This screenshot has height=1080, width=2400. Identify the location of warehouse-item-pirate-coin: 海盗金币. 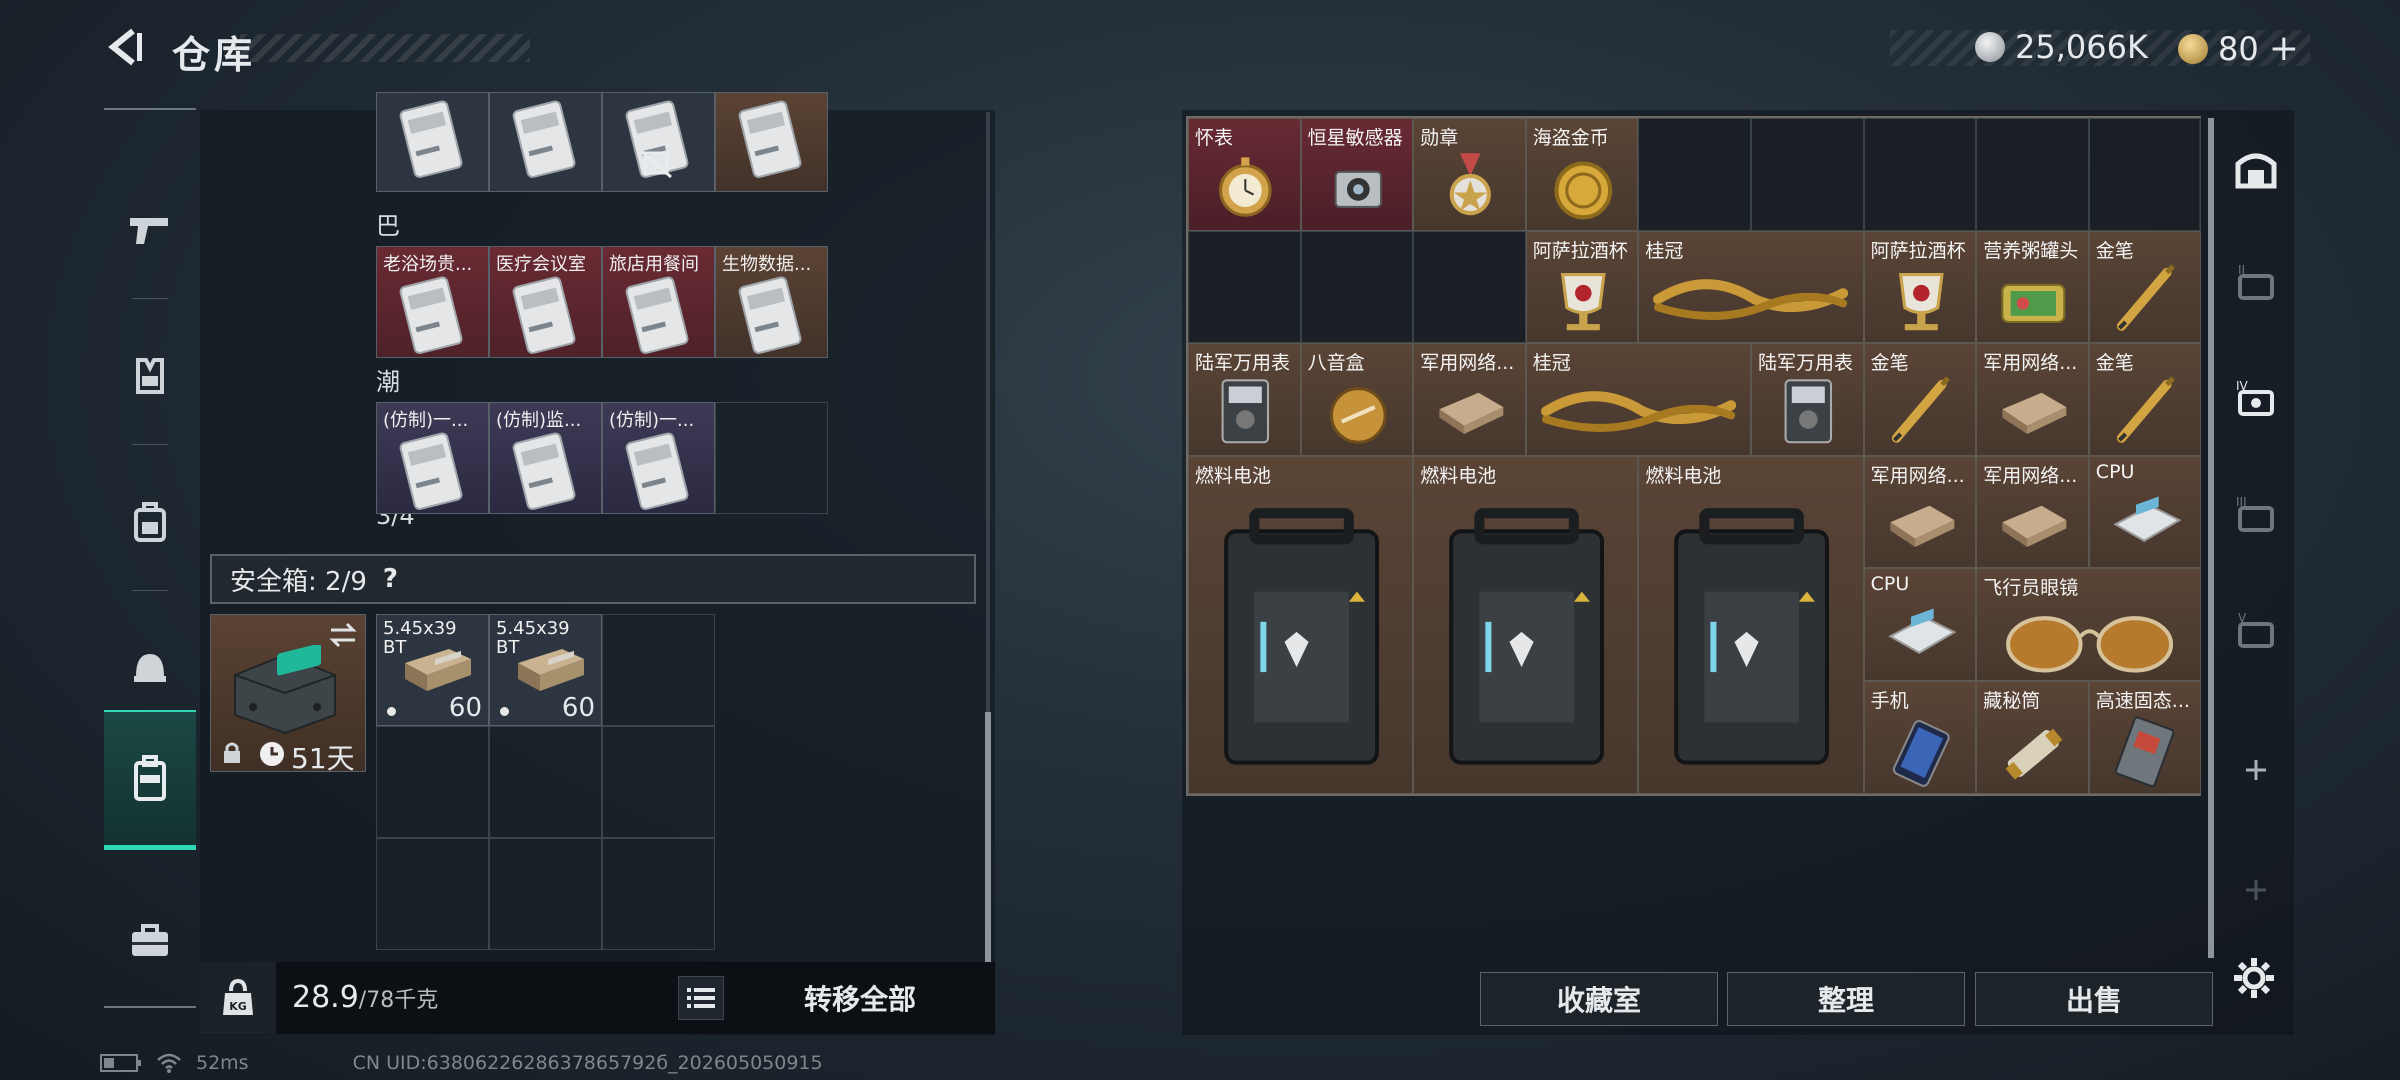
(1582, 174).